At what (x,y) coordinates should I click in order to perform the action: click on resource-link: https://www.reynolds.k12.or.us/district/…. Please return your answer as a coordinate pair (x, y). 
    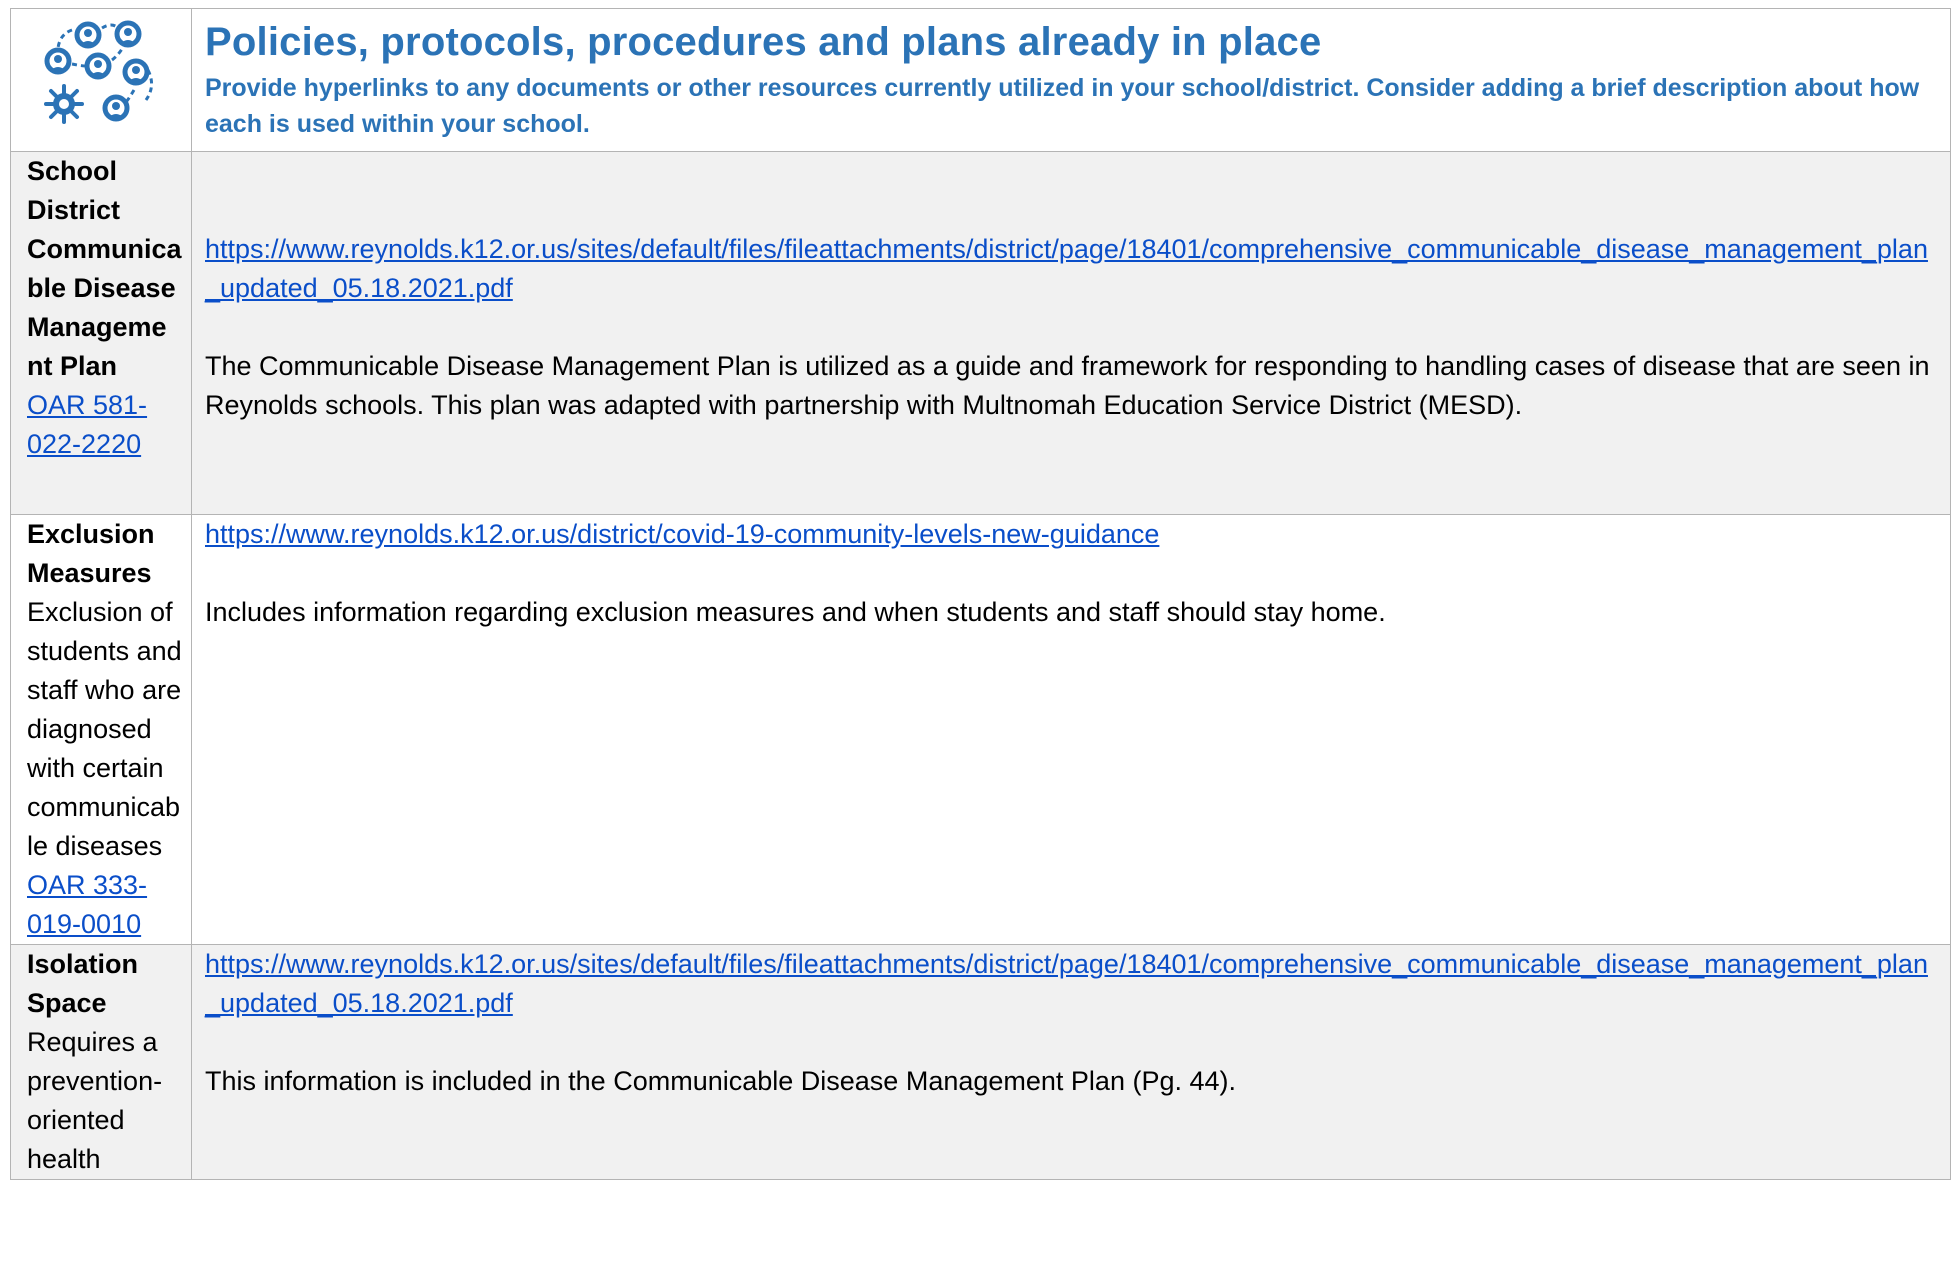
    Looking at the image, I should click on (1069, 534).